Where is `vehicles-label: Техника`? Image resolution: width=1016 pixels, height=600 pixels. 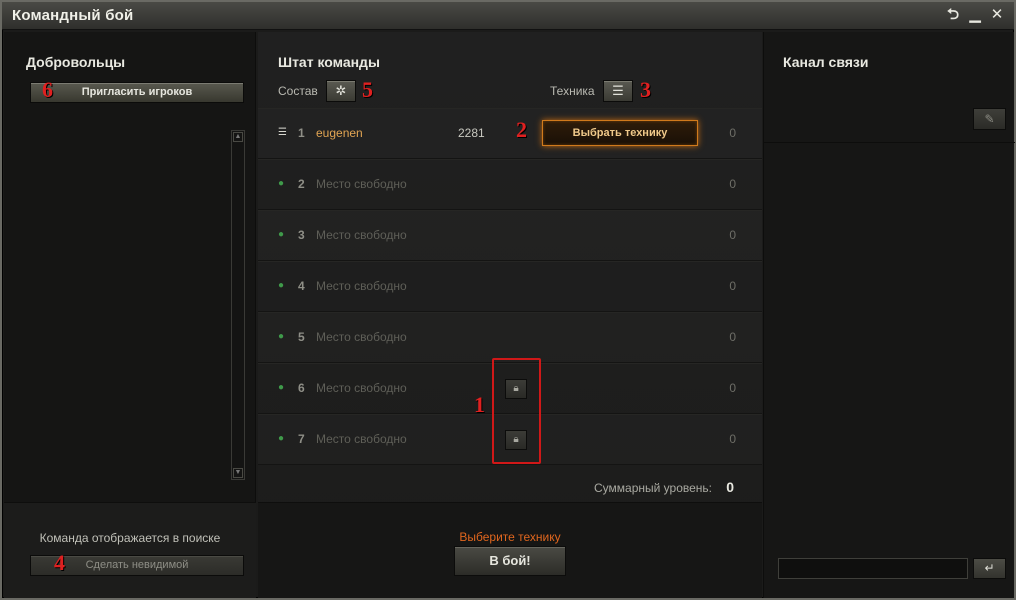
vehicles-label: Техника is located at coordinates (572, 91).